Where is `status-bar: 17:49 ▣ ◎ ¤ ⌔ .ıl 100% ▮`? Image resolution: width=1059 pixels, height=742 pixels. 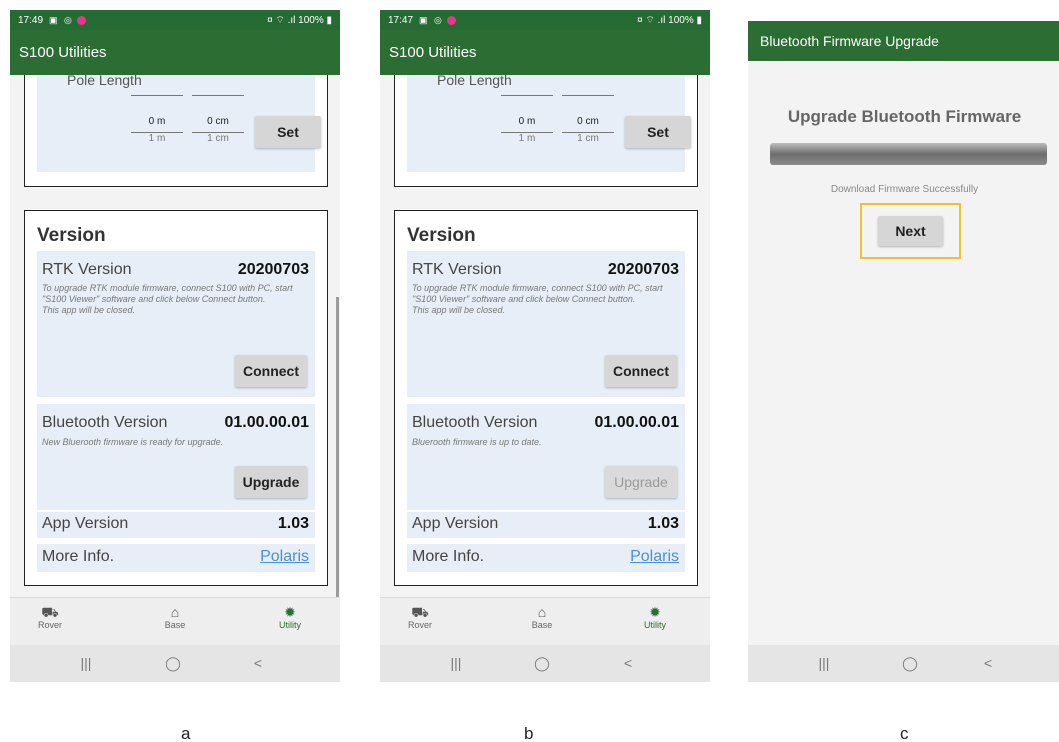
status-bar: 17:49 ▣ ◎ ¤ ⌔ .ıl 100% ▮ is located at coordinates (175, 20).